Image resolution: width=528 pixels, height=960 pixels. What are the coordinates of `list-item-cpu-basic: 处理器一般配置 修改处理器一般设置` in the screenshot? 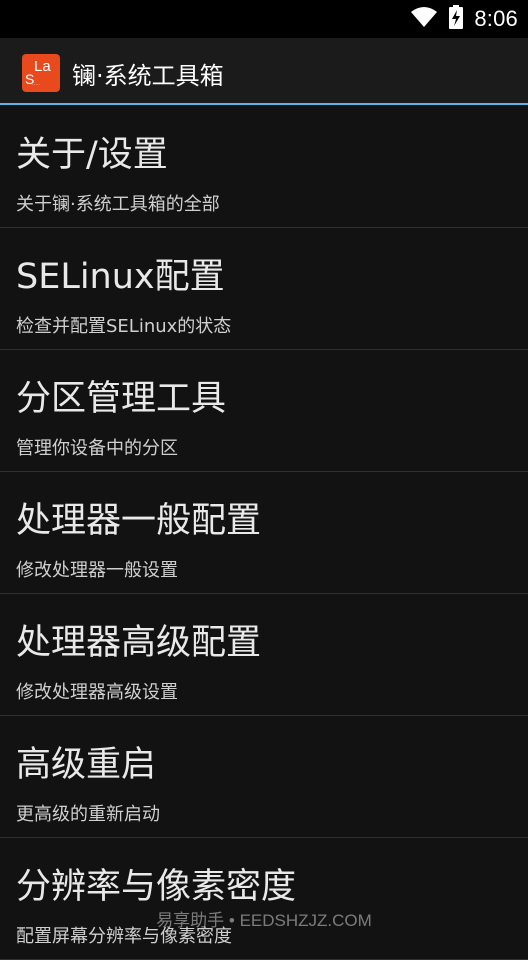 It's located at (264, 533).